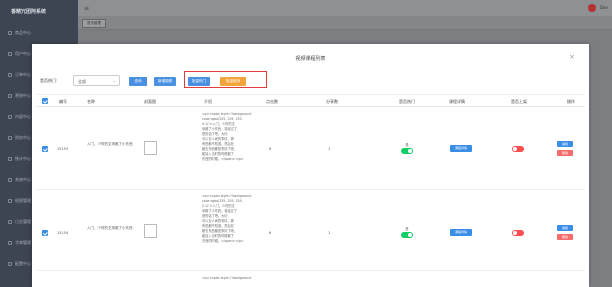 The image size is (612, 287). Describe the element at coordinates (592, 8) in the screenshot. I see `avatar` at that location.